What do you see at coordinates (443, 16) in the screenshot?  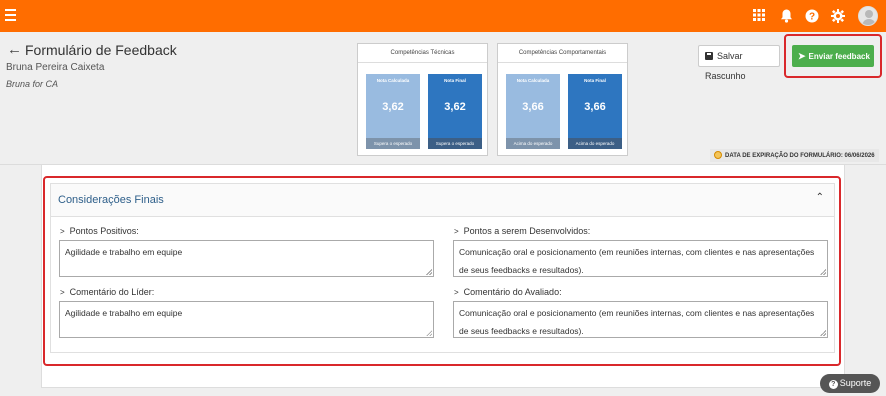 I see `top-bar: ?` at bounding box center [443, 16].